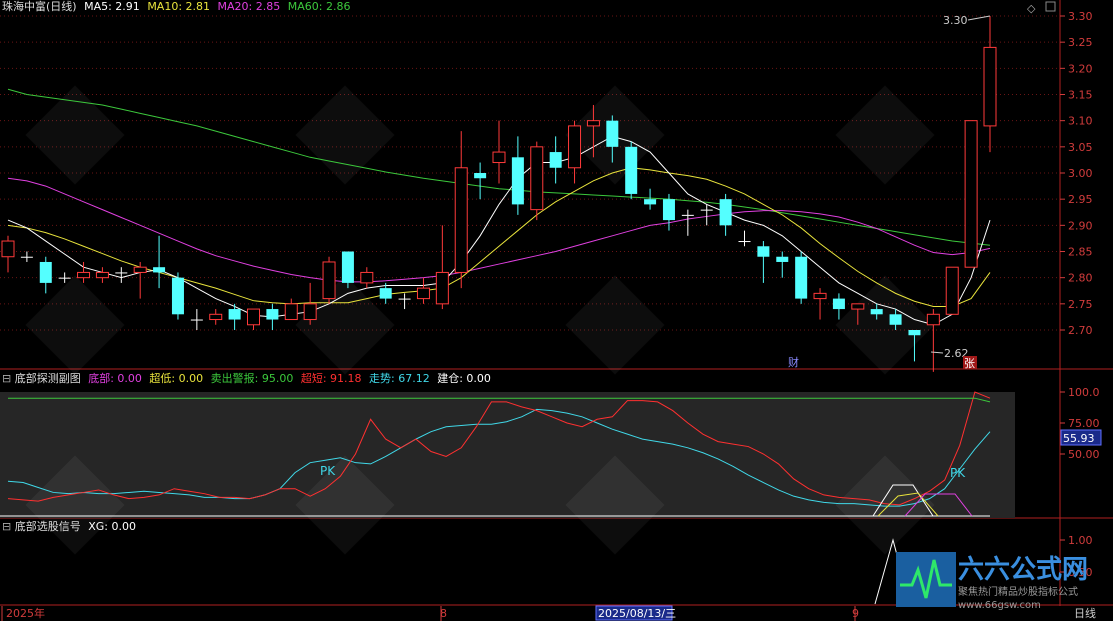 The image size is (1113, 621). I want to click on stock-title: 珠海中富(日线), so click(39, 6).